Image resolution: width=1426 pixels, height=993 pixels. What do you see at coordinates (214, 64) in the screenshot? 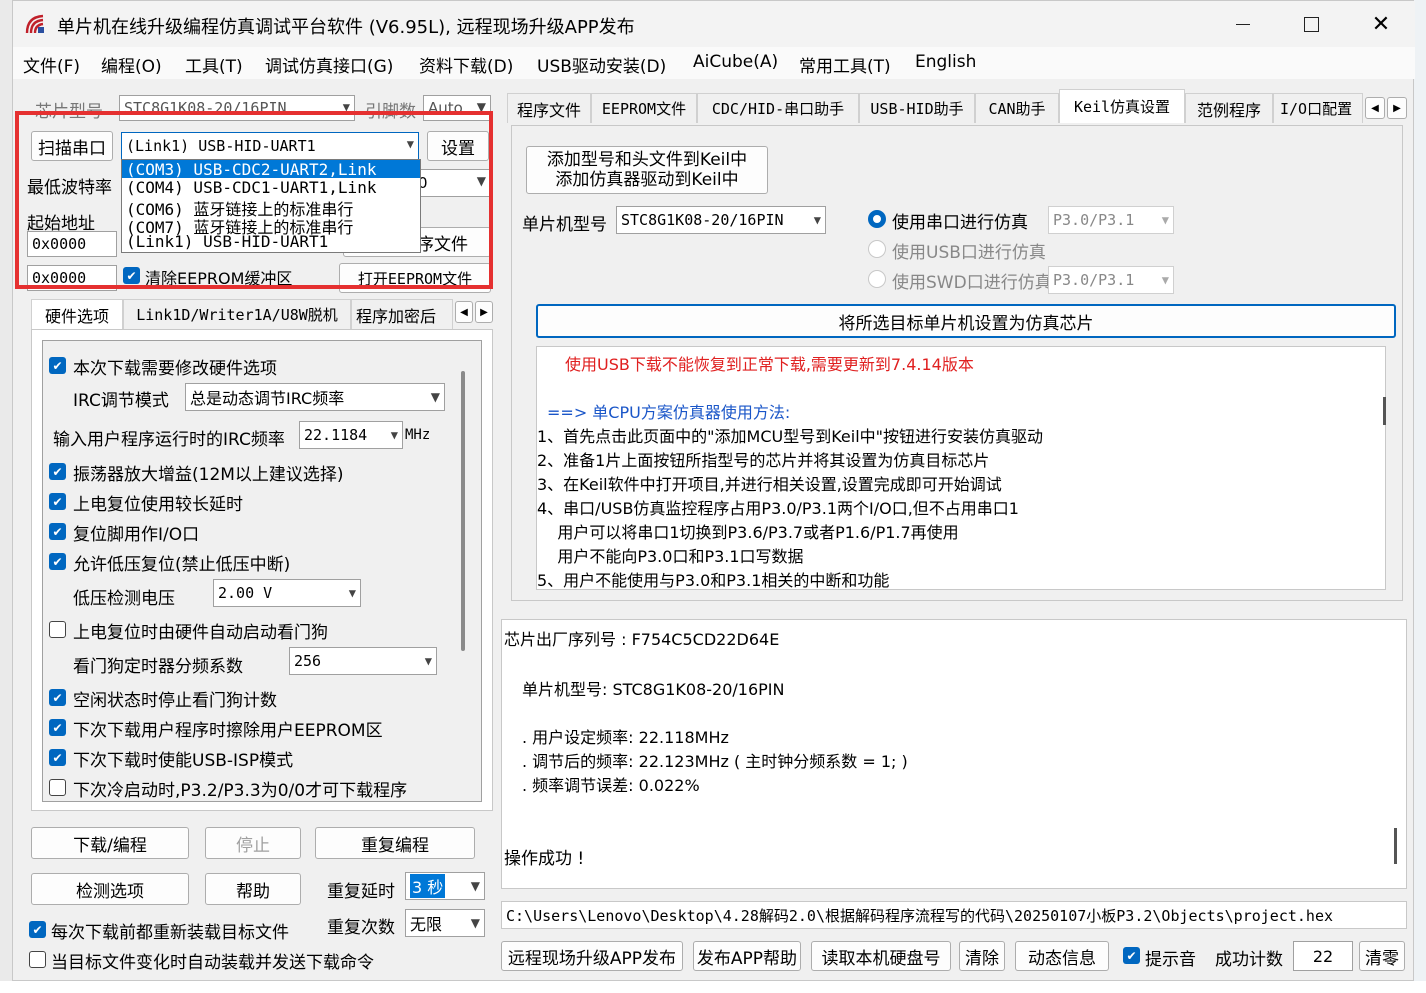
I see `menu-tools: 工具(T)` at bounding box center [214, 64].